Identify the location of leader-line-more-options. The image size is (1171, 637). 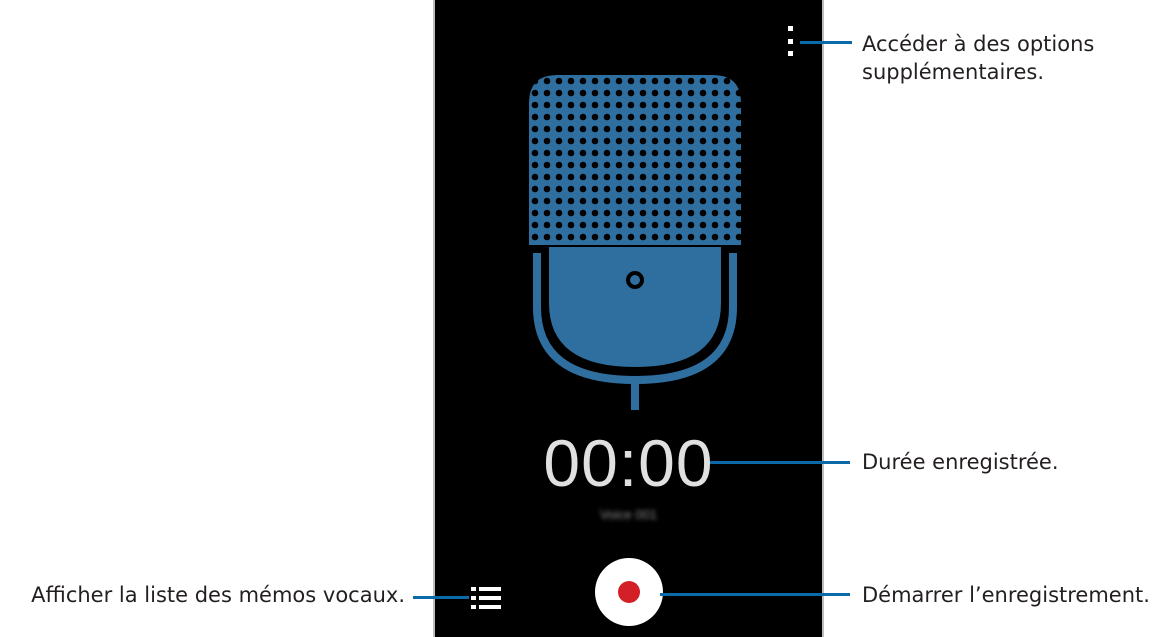
(826, 42).